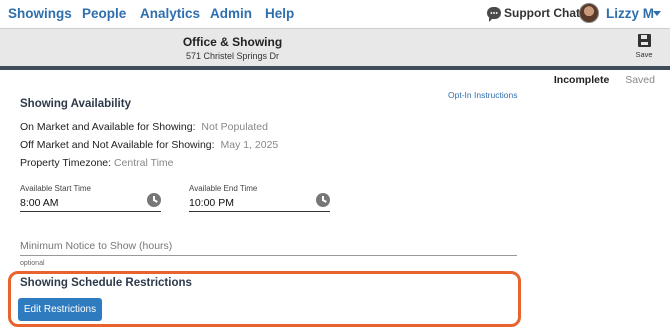 The width and height of the screenshot is (670, 336). Describe the element at coordinates (232, 56) in the screenshot. I see `property-address: 571 Christel Springs Dr` at that location.